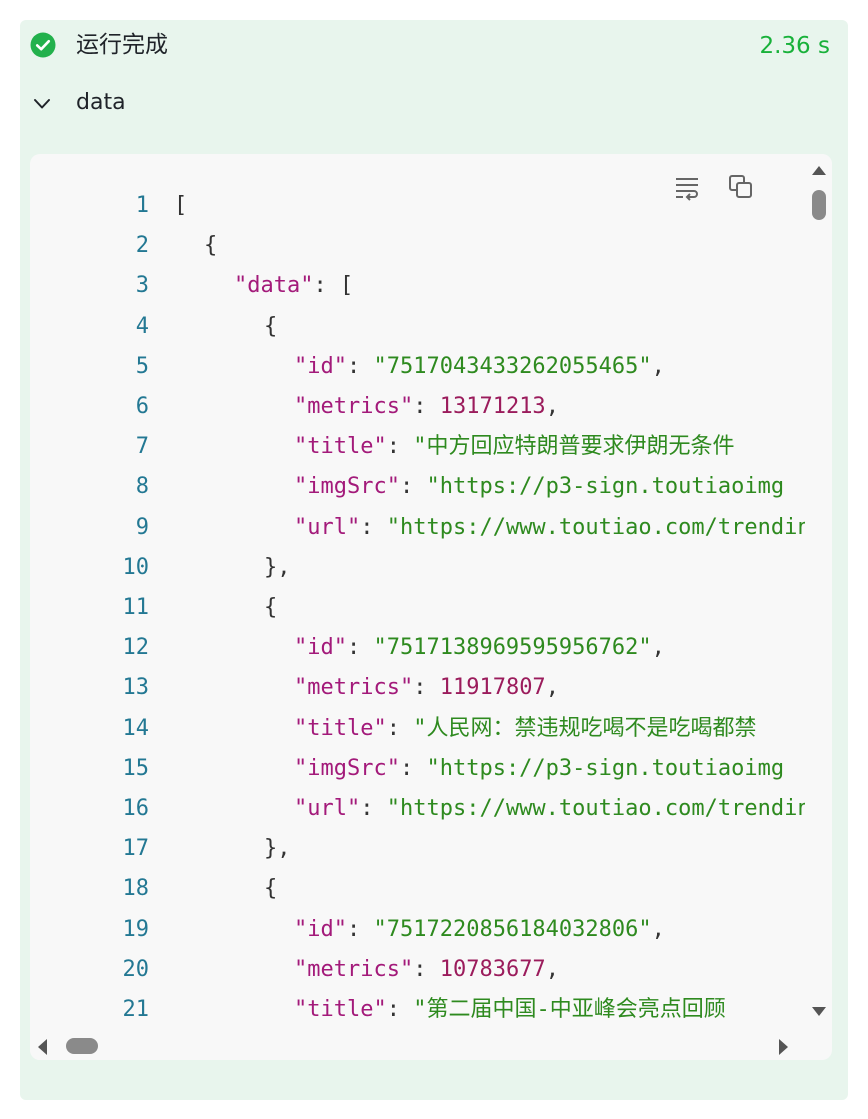  What do you see at coordinates (819, 170) in the screenshot?
I see `scroll-up-arrow-icon` at bounding box center [819, 170].